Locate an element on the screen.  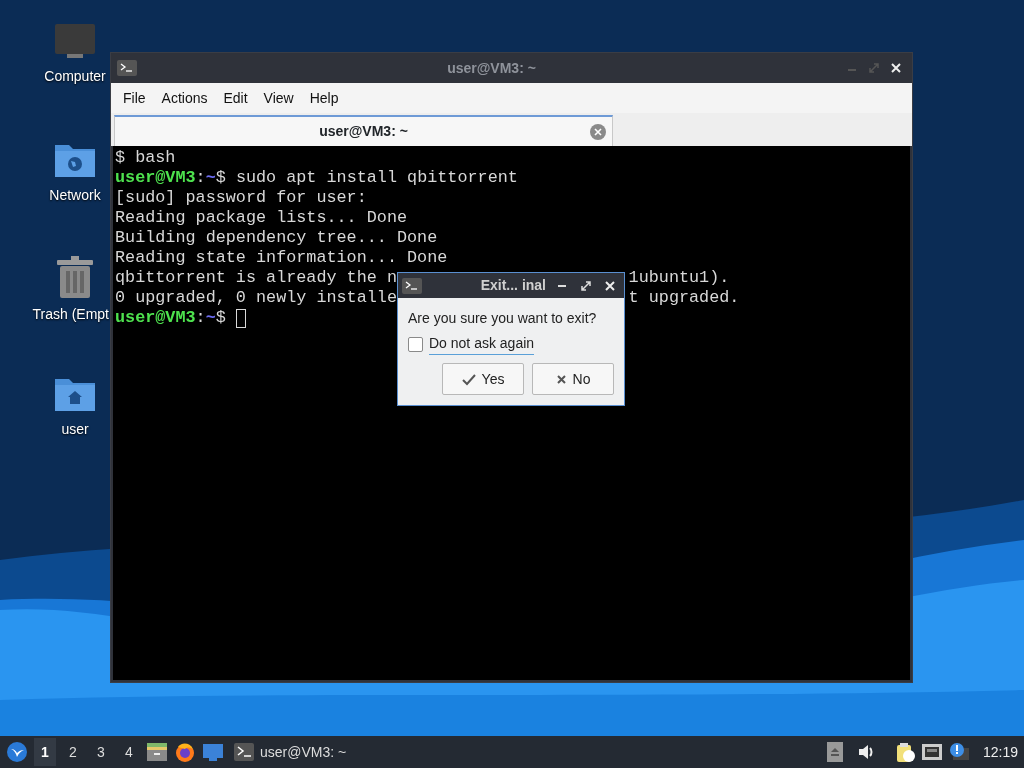
checkbox is located at coordinates (415, 344).